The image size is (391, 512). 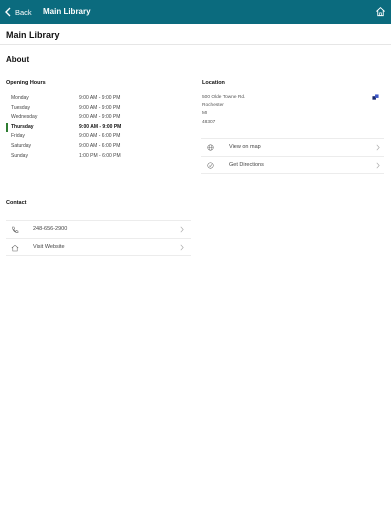 I want to click on hours-day: Monday, so click(x=20, y=98).